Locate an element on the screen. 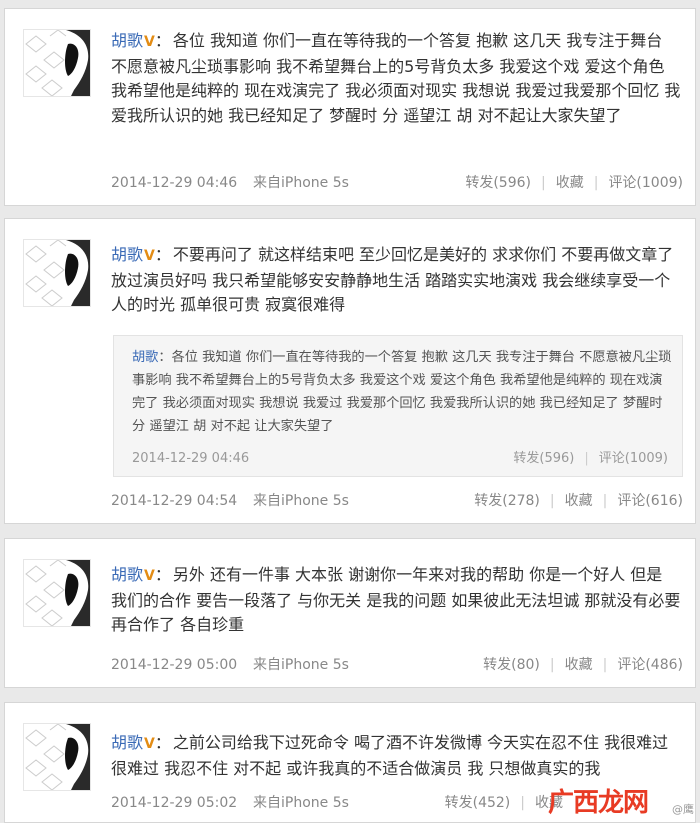 The image size is (700, 823). watermark-logo: 广西龙网 is located at coordinates (598, 803).